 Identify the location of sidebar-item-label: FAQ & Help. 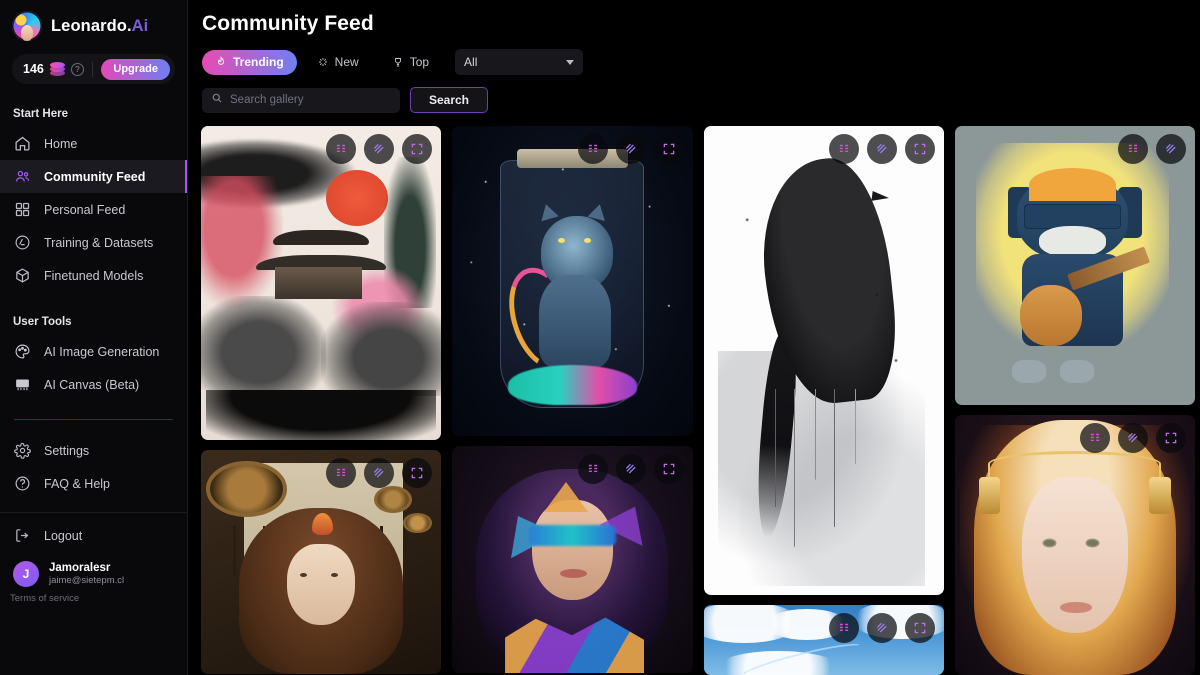
(77, 483).